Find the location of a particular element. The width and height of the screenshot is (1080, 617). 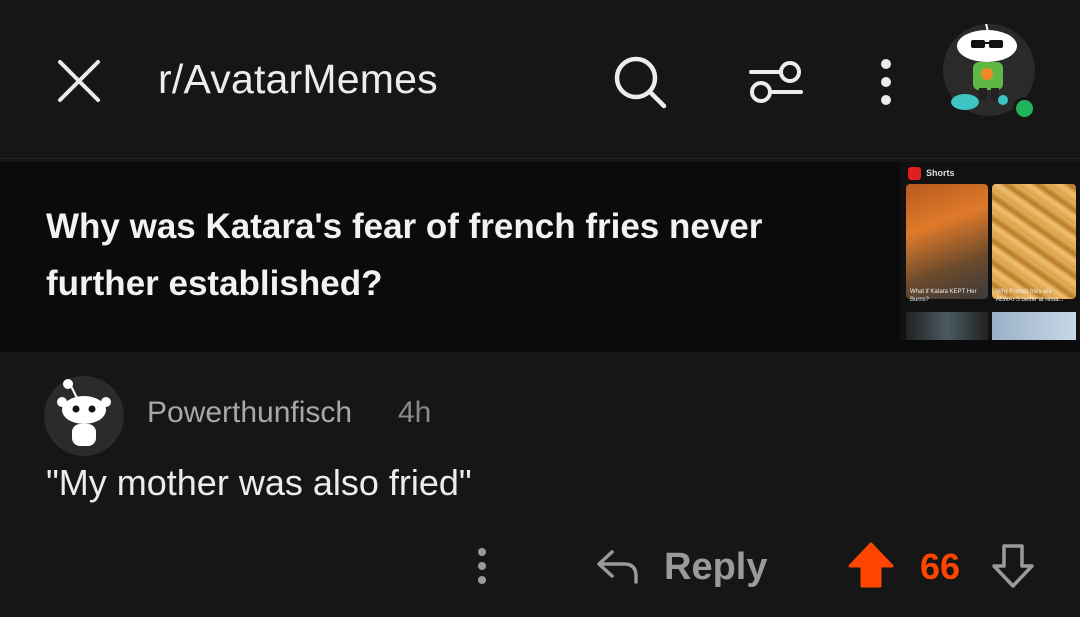

close-icon is located at coordinates (79, 81).